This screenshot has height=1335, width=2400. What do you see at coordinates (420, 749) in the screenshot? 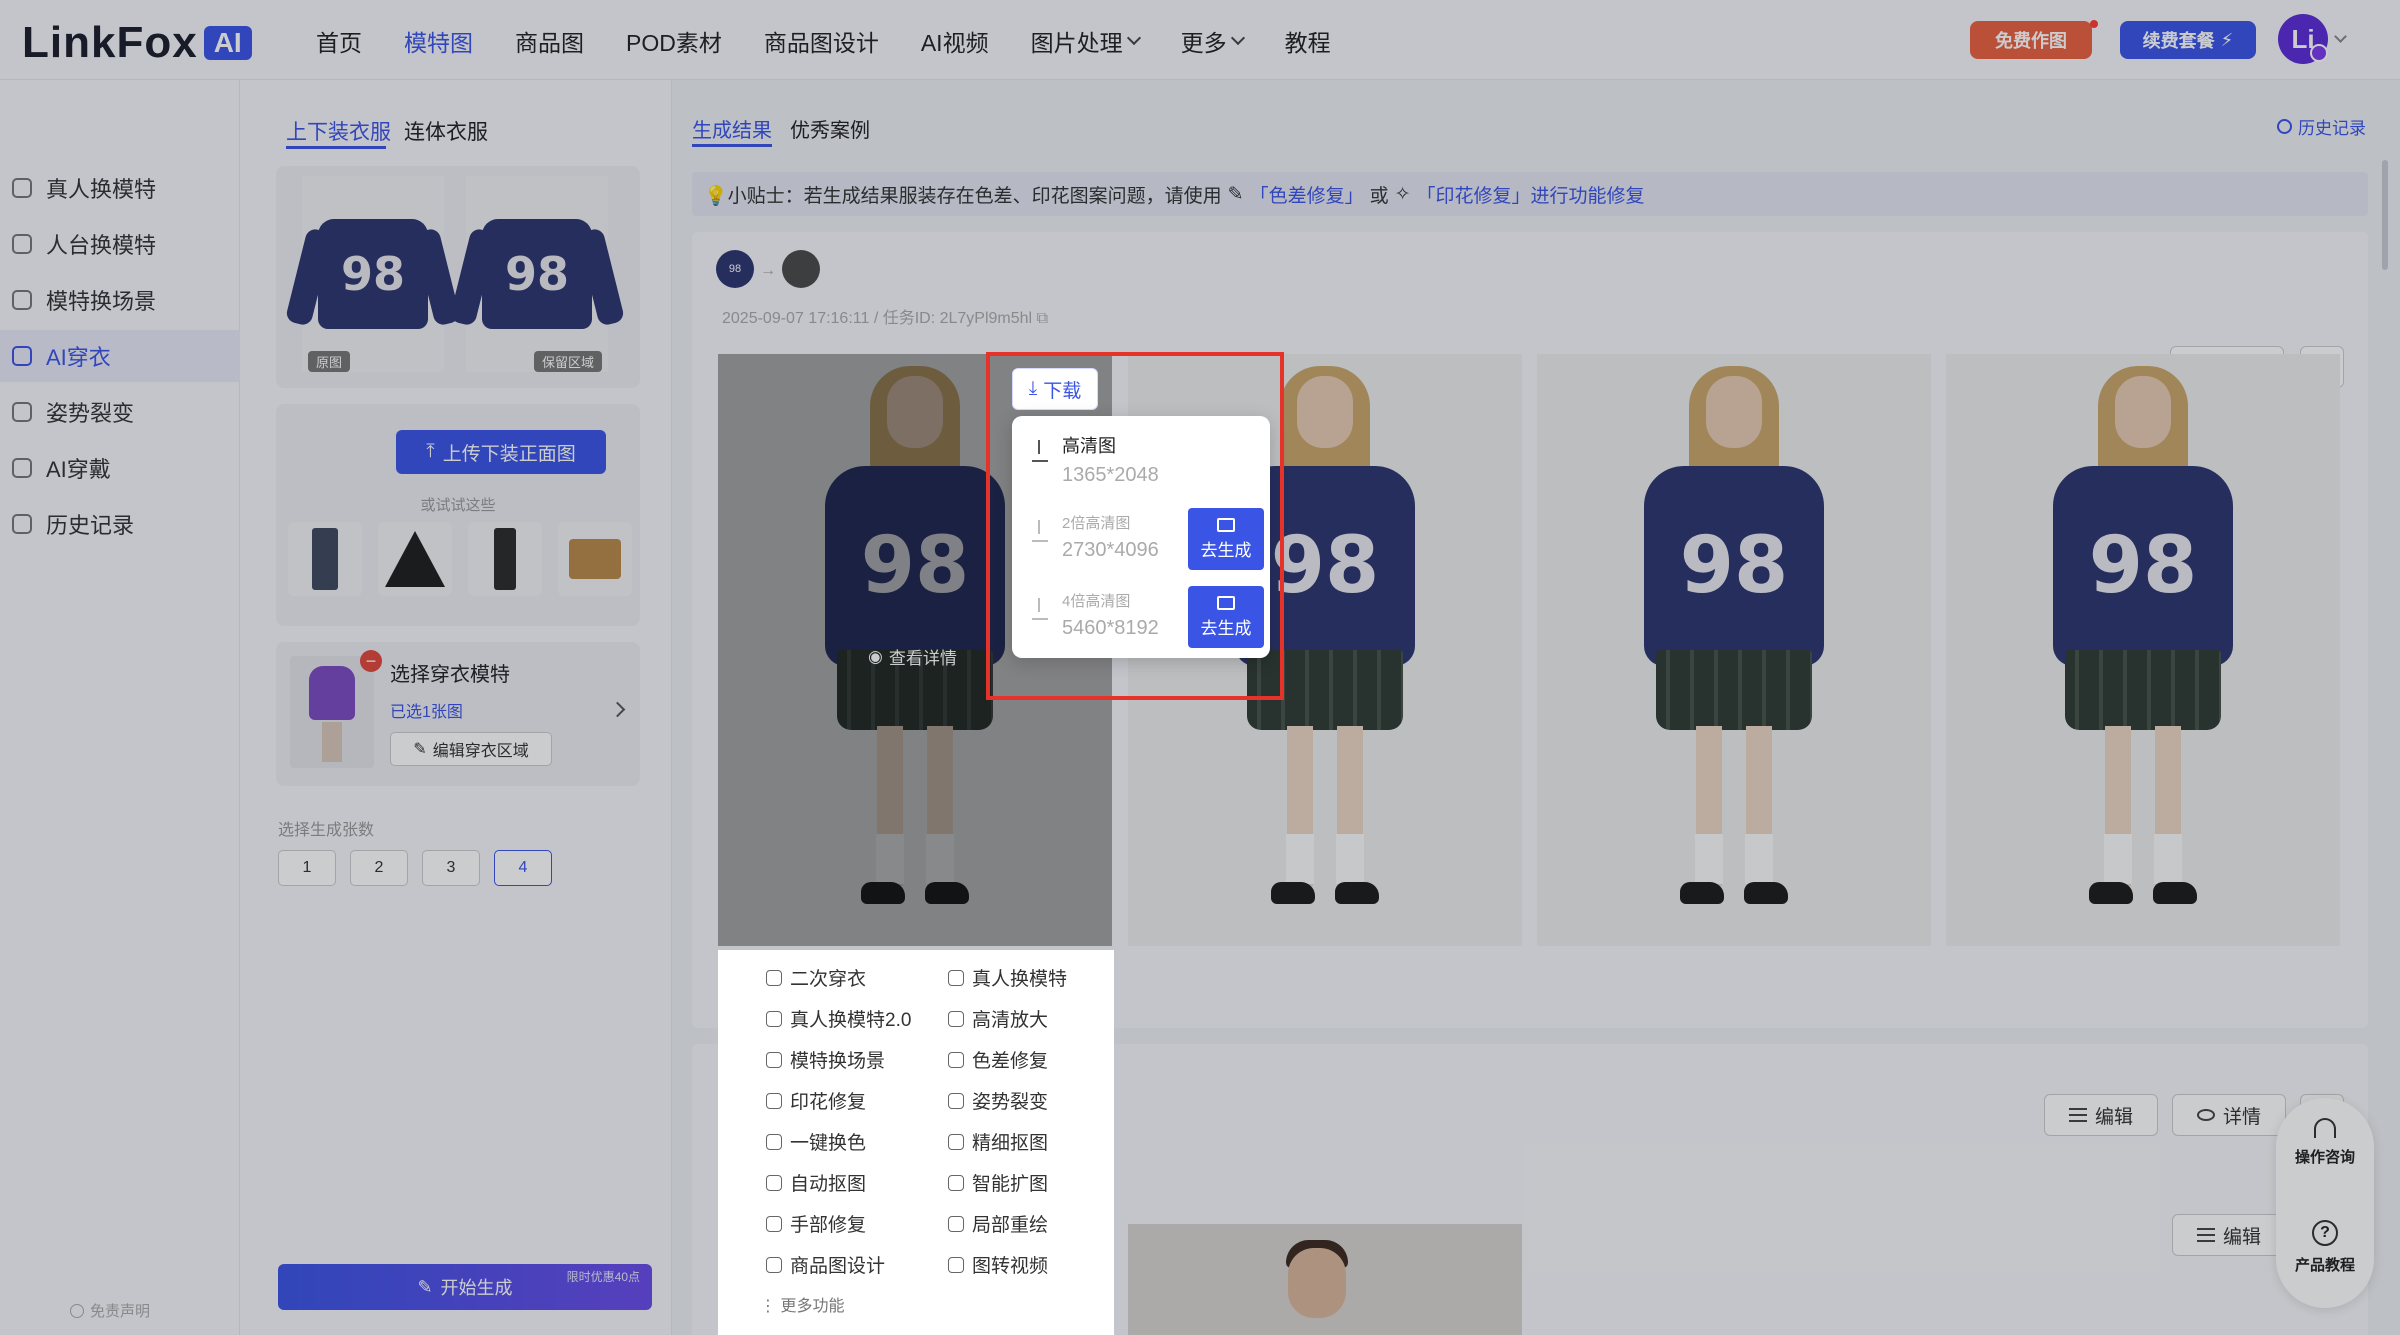
I see `pencil-icon: ✎` at bounding box center [420, 749].